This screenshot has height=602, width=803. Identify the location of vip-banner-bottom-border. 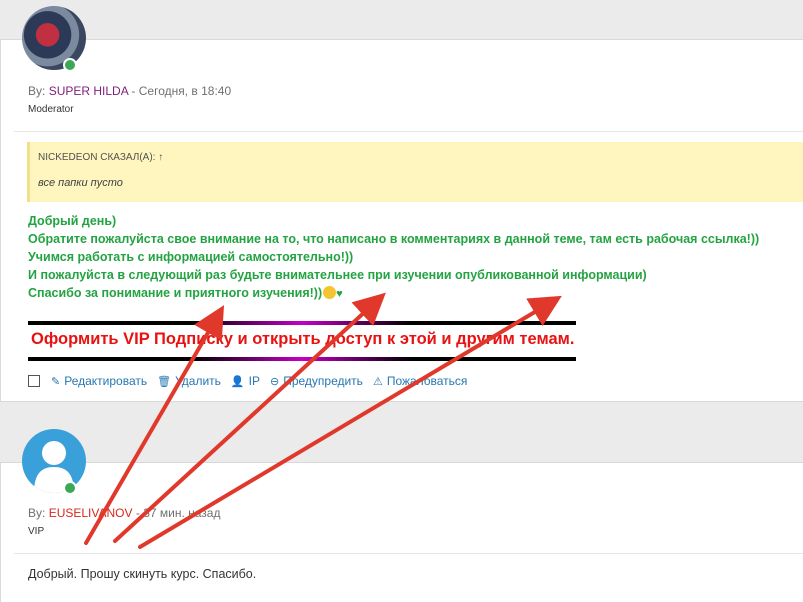
(302, 359).